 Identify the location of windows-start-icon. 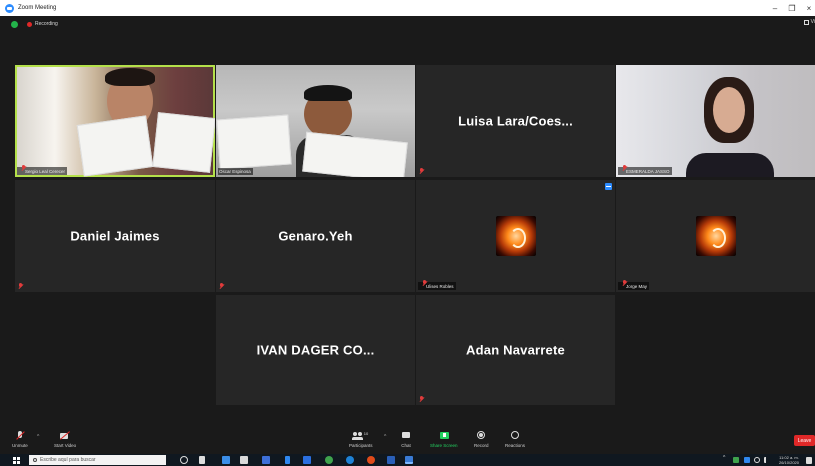
(16, 460).